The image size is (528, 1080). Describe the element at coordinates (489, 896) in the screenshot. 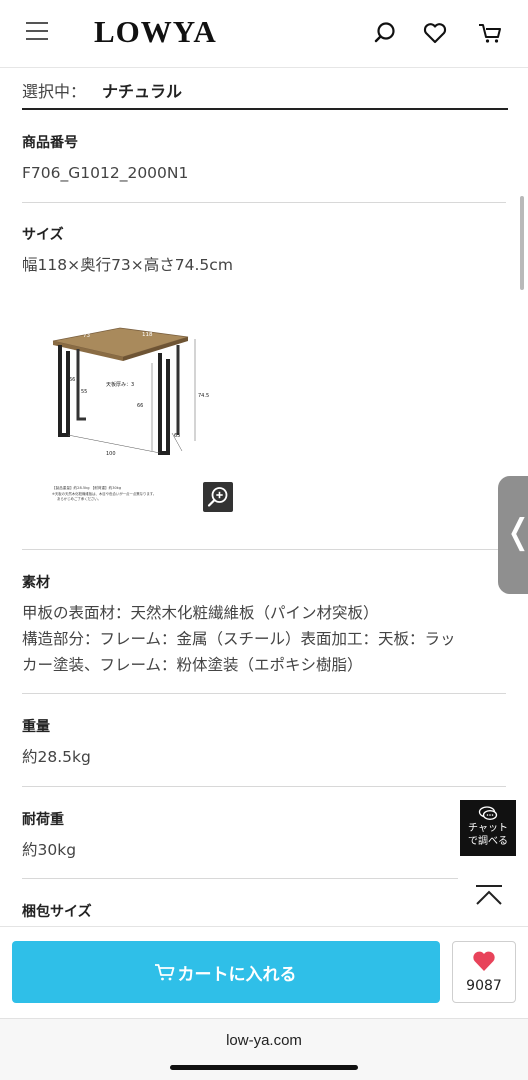

I see `back-to-top-icon` at that location.